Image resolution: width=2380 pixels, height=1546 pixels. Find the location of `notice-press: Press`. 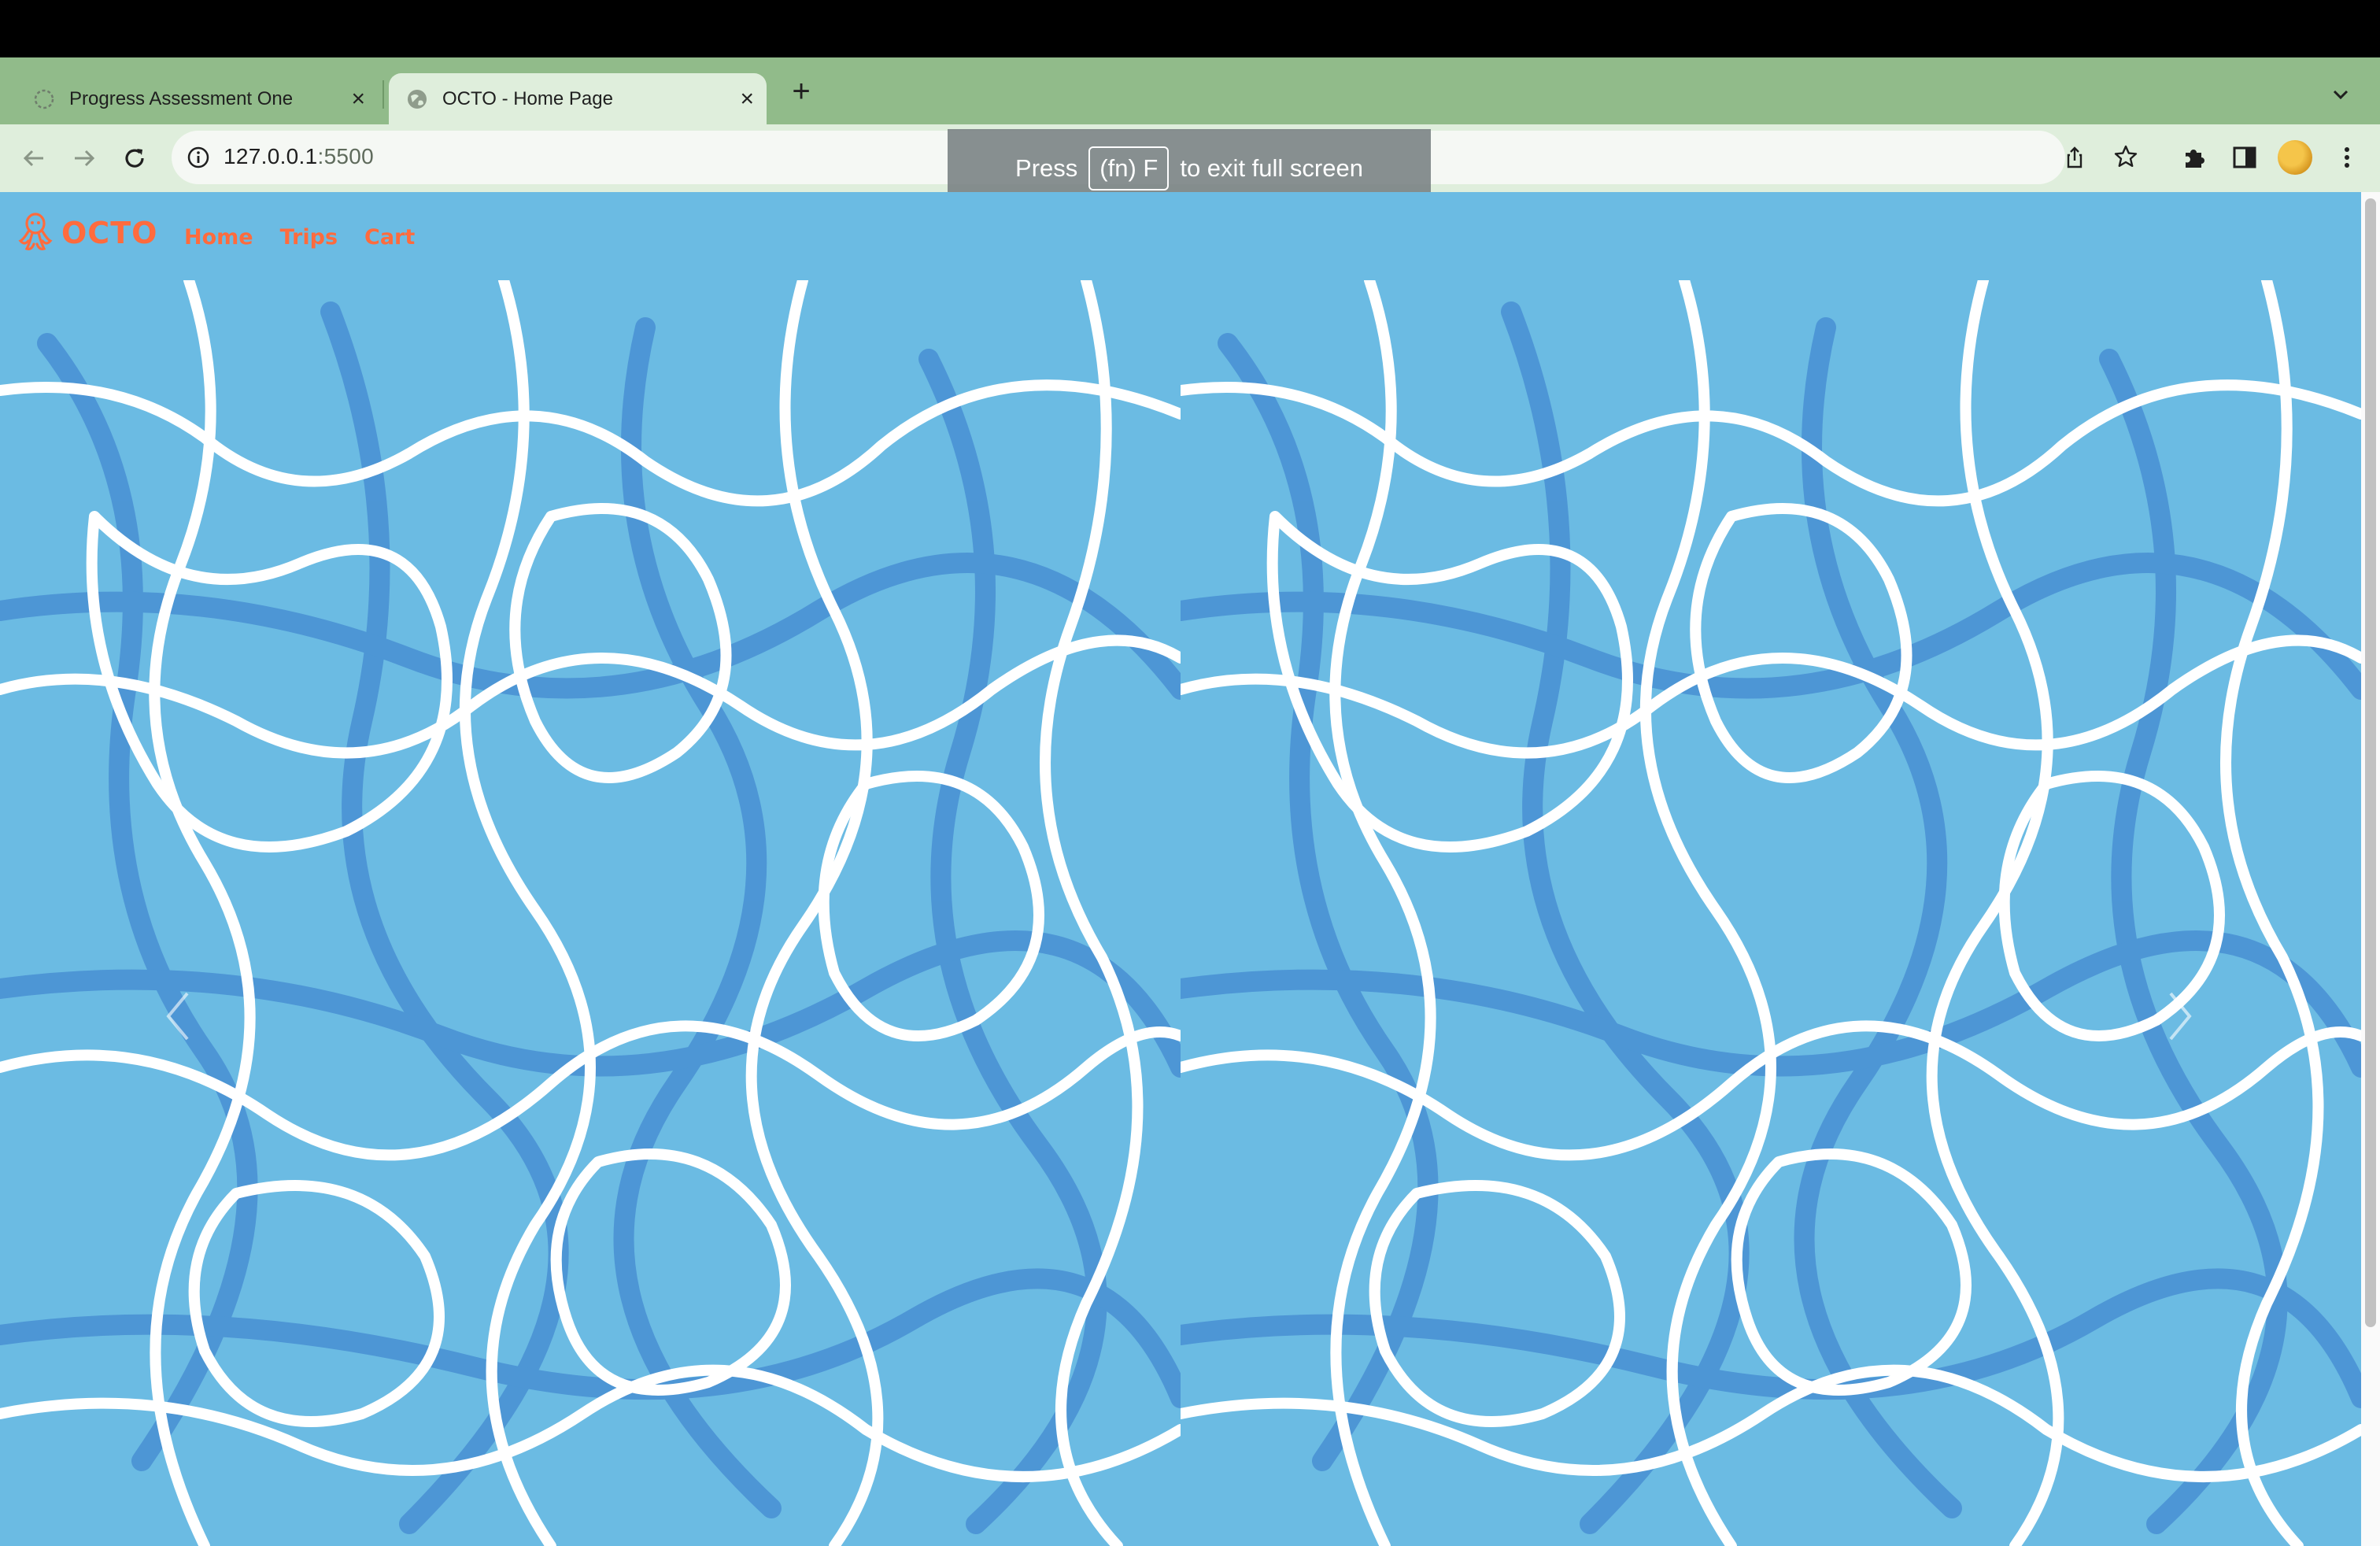

notice-press: Press is located at coordinates (1046, 168).